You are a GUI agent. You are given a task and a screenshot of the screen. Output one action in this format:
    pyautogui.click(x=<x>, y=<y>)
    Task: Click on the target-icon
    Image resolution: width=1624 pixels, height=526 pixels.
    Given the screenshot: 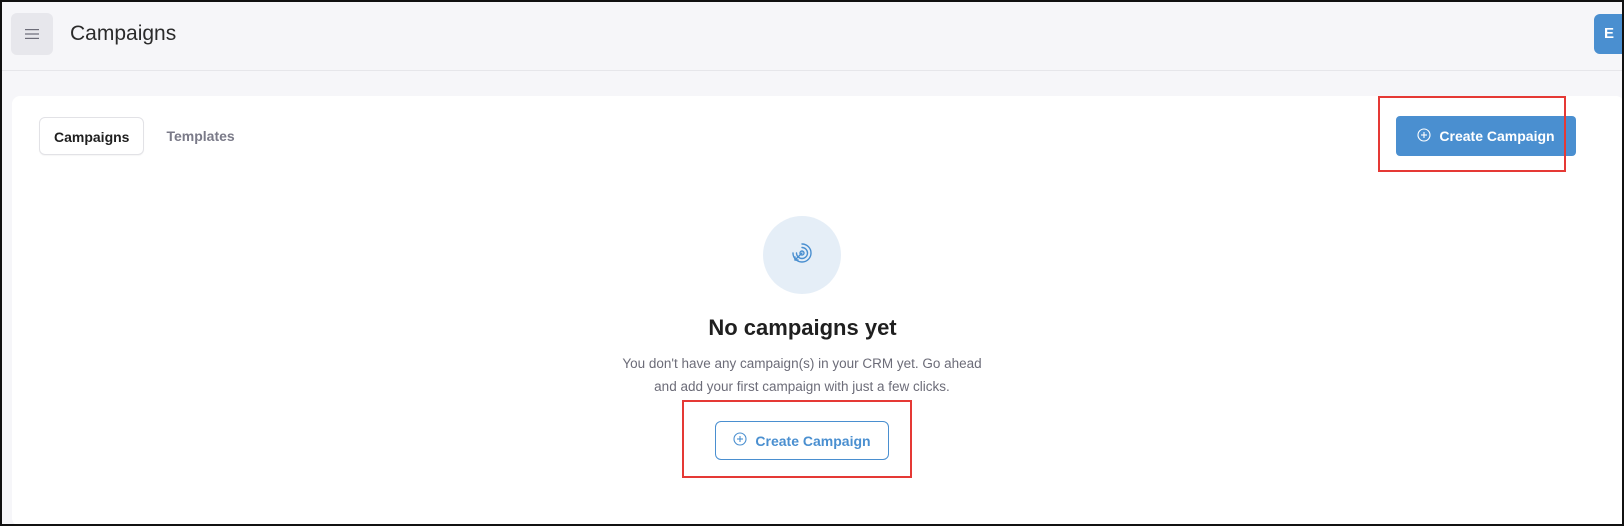 What is the action you would take?
    pyautogui.click(x=802, y=255)
    